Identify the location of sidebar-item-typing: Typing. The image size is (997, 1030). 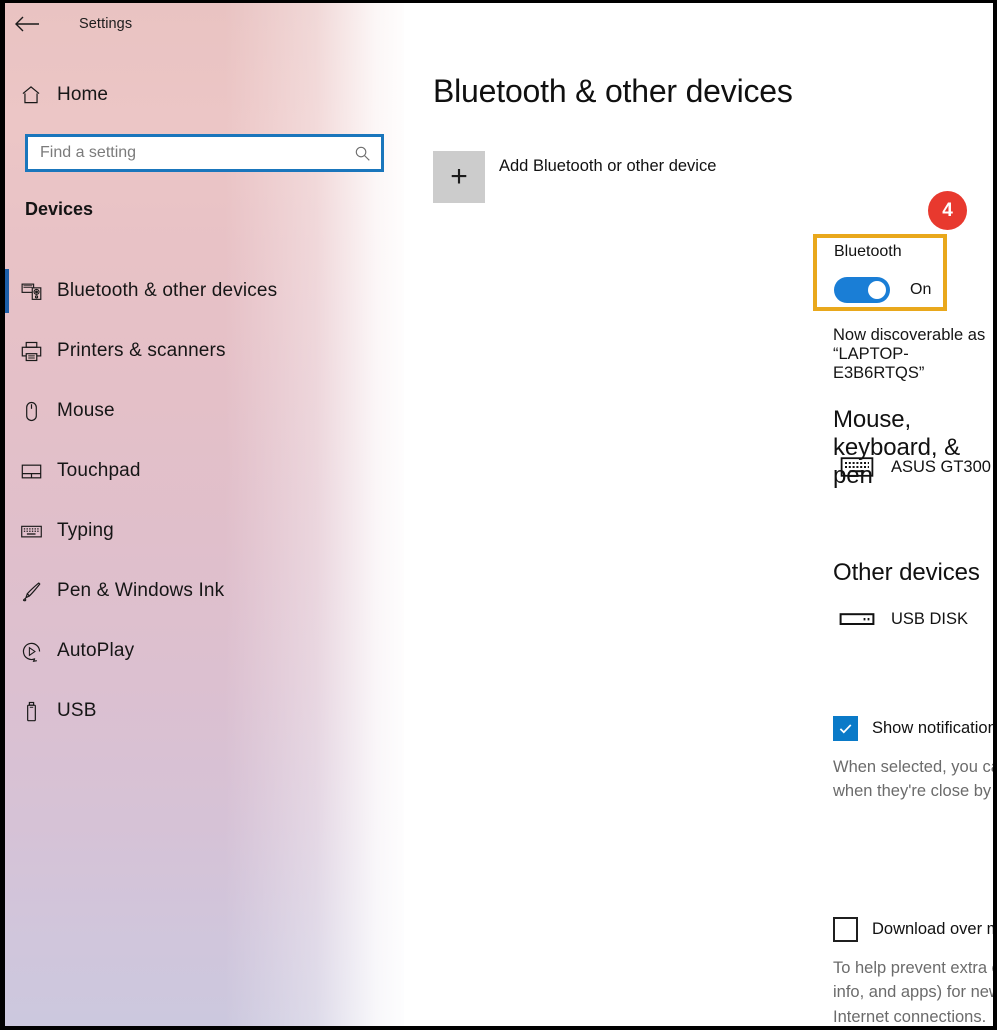
(204, 531).